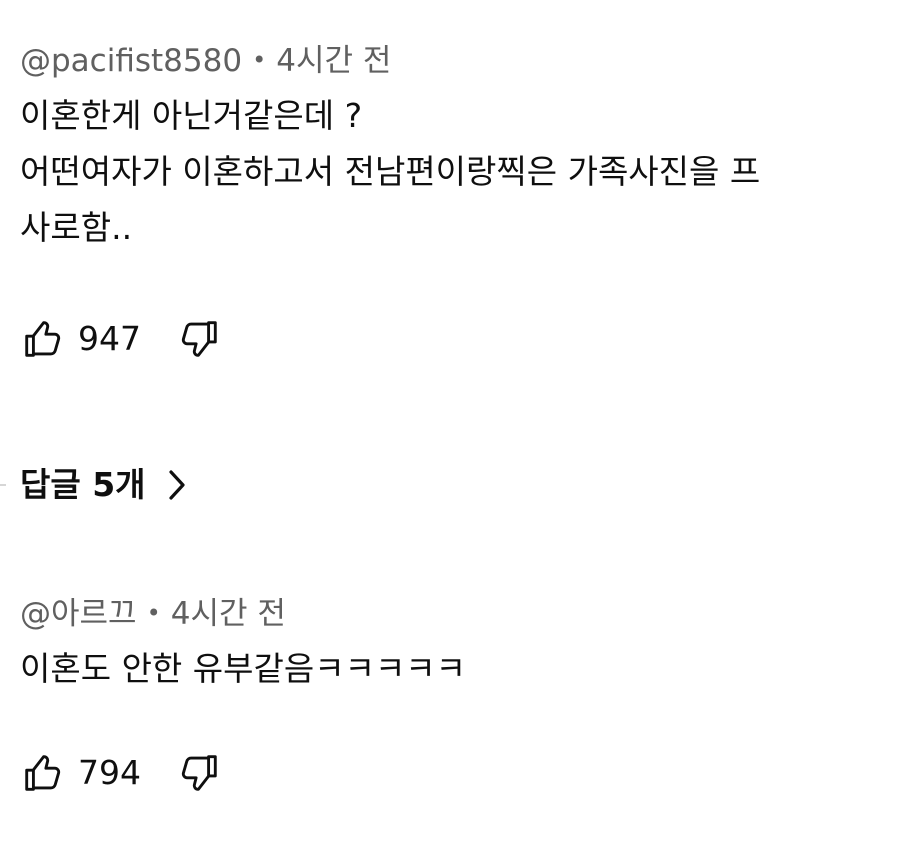 The height and width of the screenshot is (855, 913). Describe the element at coordinates (78, 614) in the screenshot. I see `comment-author: @아르끄` at that location.